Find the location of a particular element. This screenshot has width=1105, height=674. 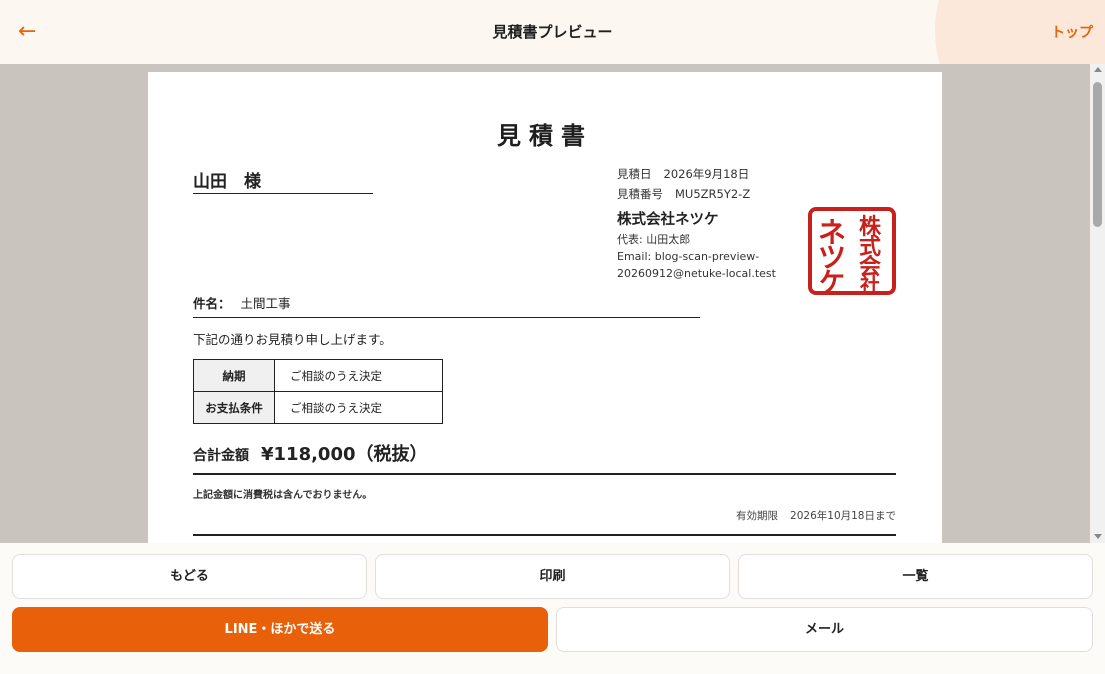

total-amount-row: 合計金額 ¥118,000（税抜） is located at coordinates (544, 457).